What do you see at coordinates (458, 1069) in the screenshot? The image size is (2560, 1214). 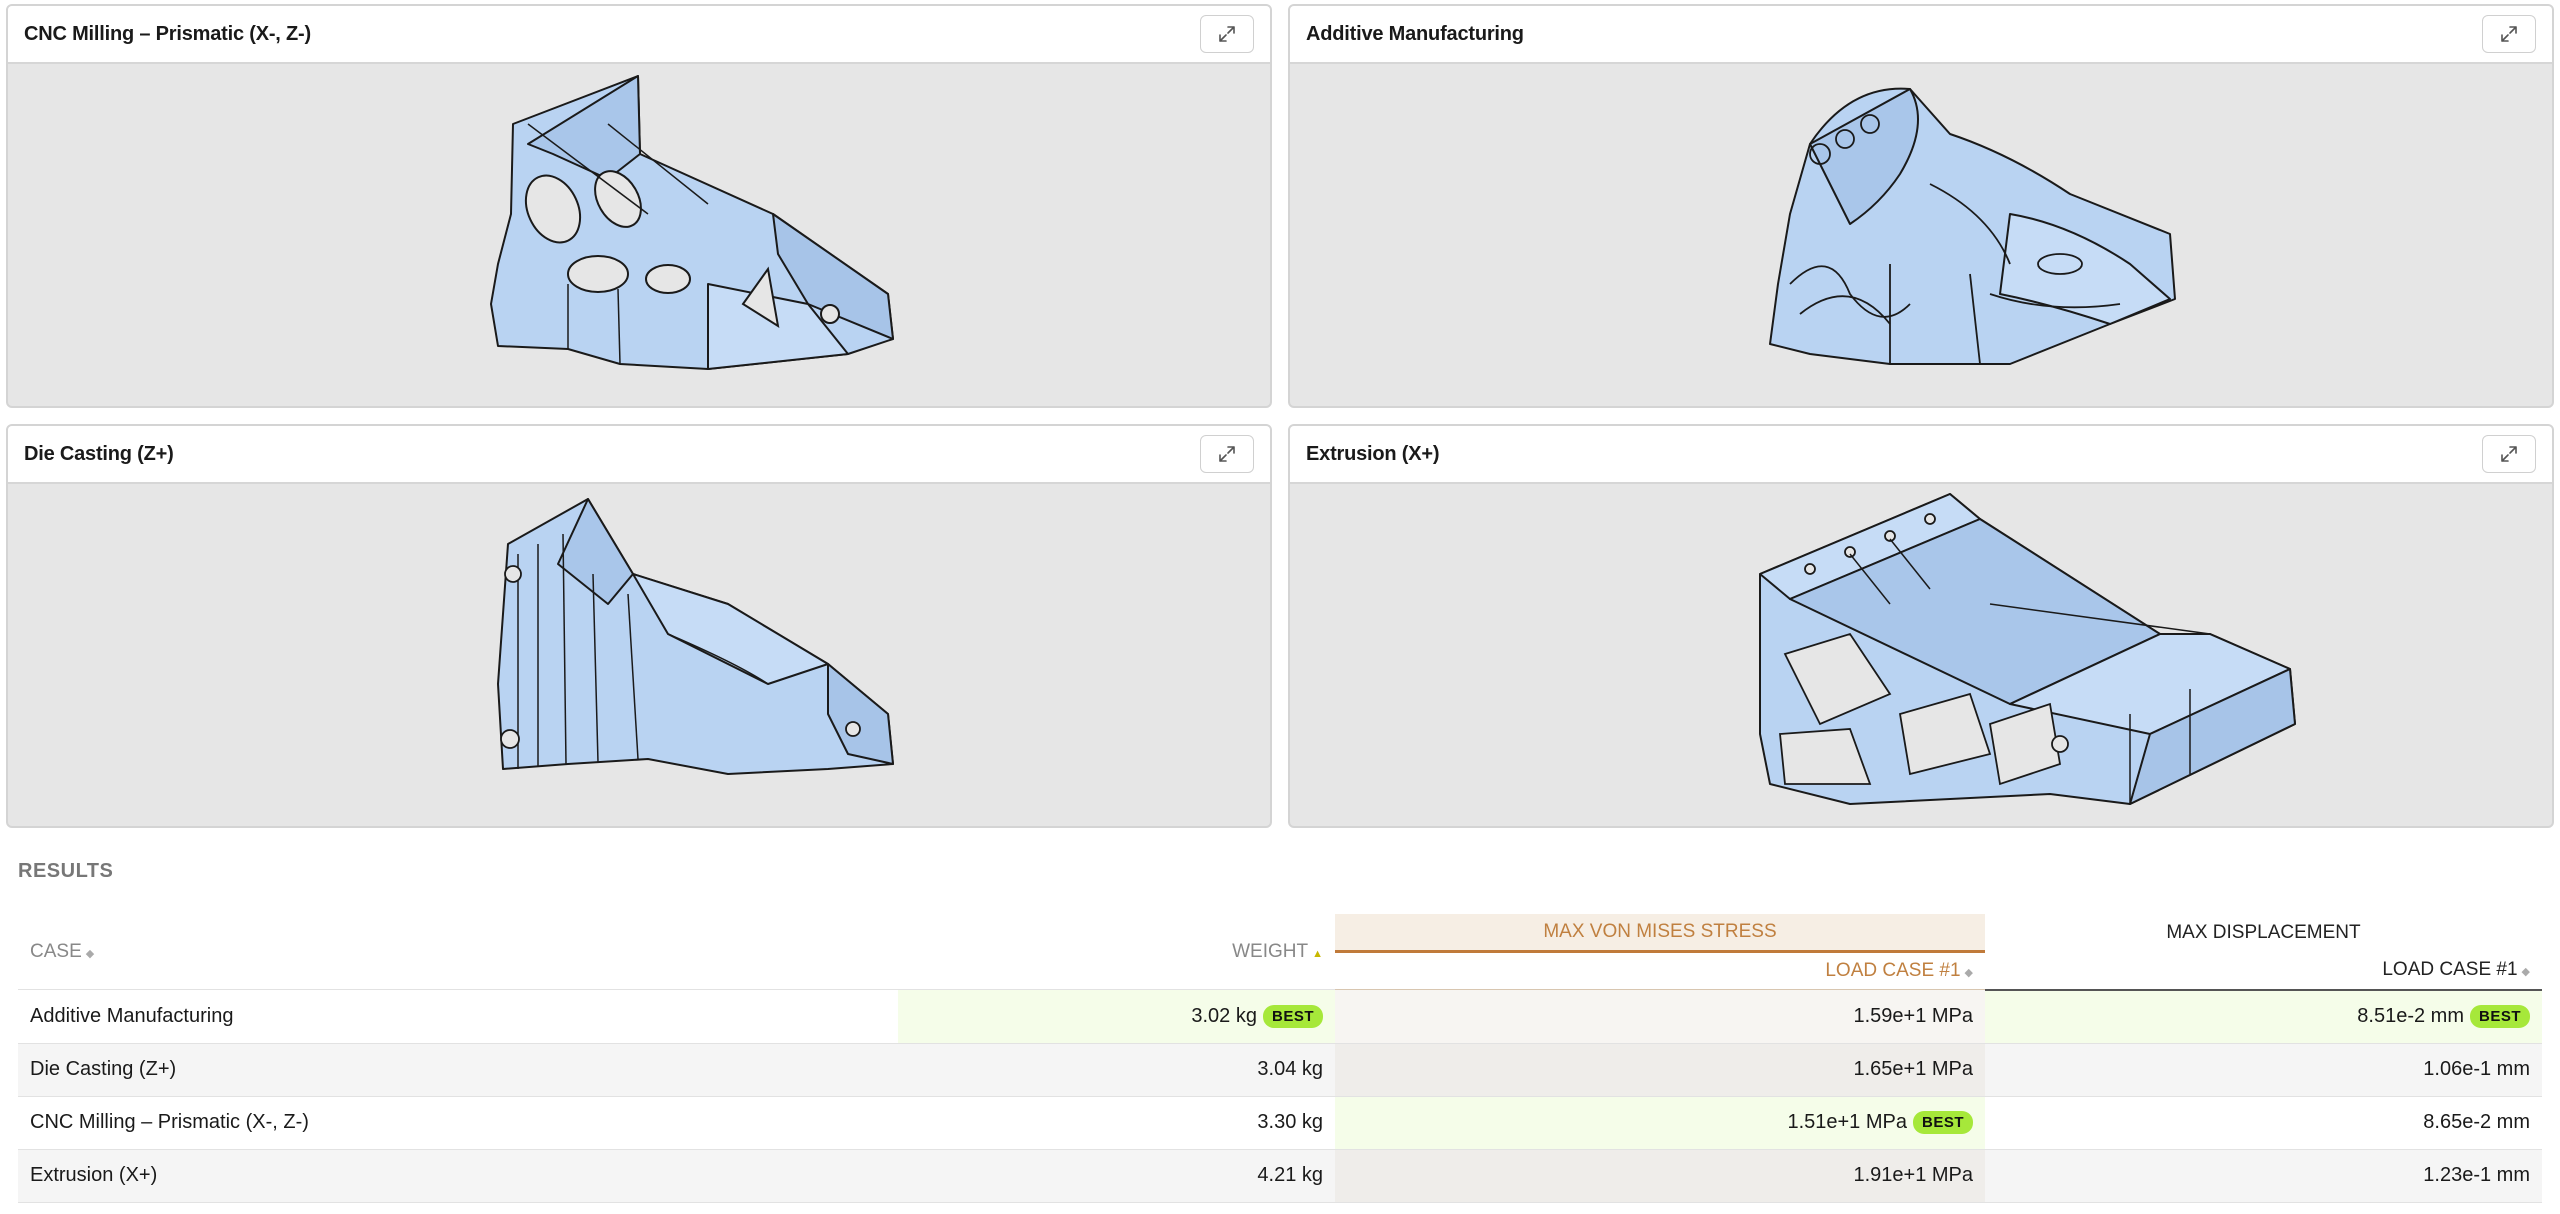 I see `cell-case: Die Casting (Z+)` at bounding box center [458, 1069].